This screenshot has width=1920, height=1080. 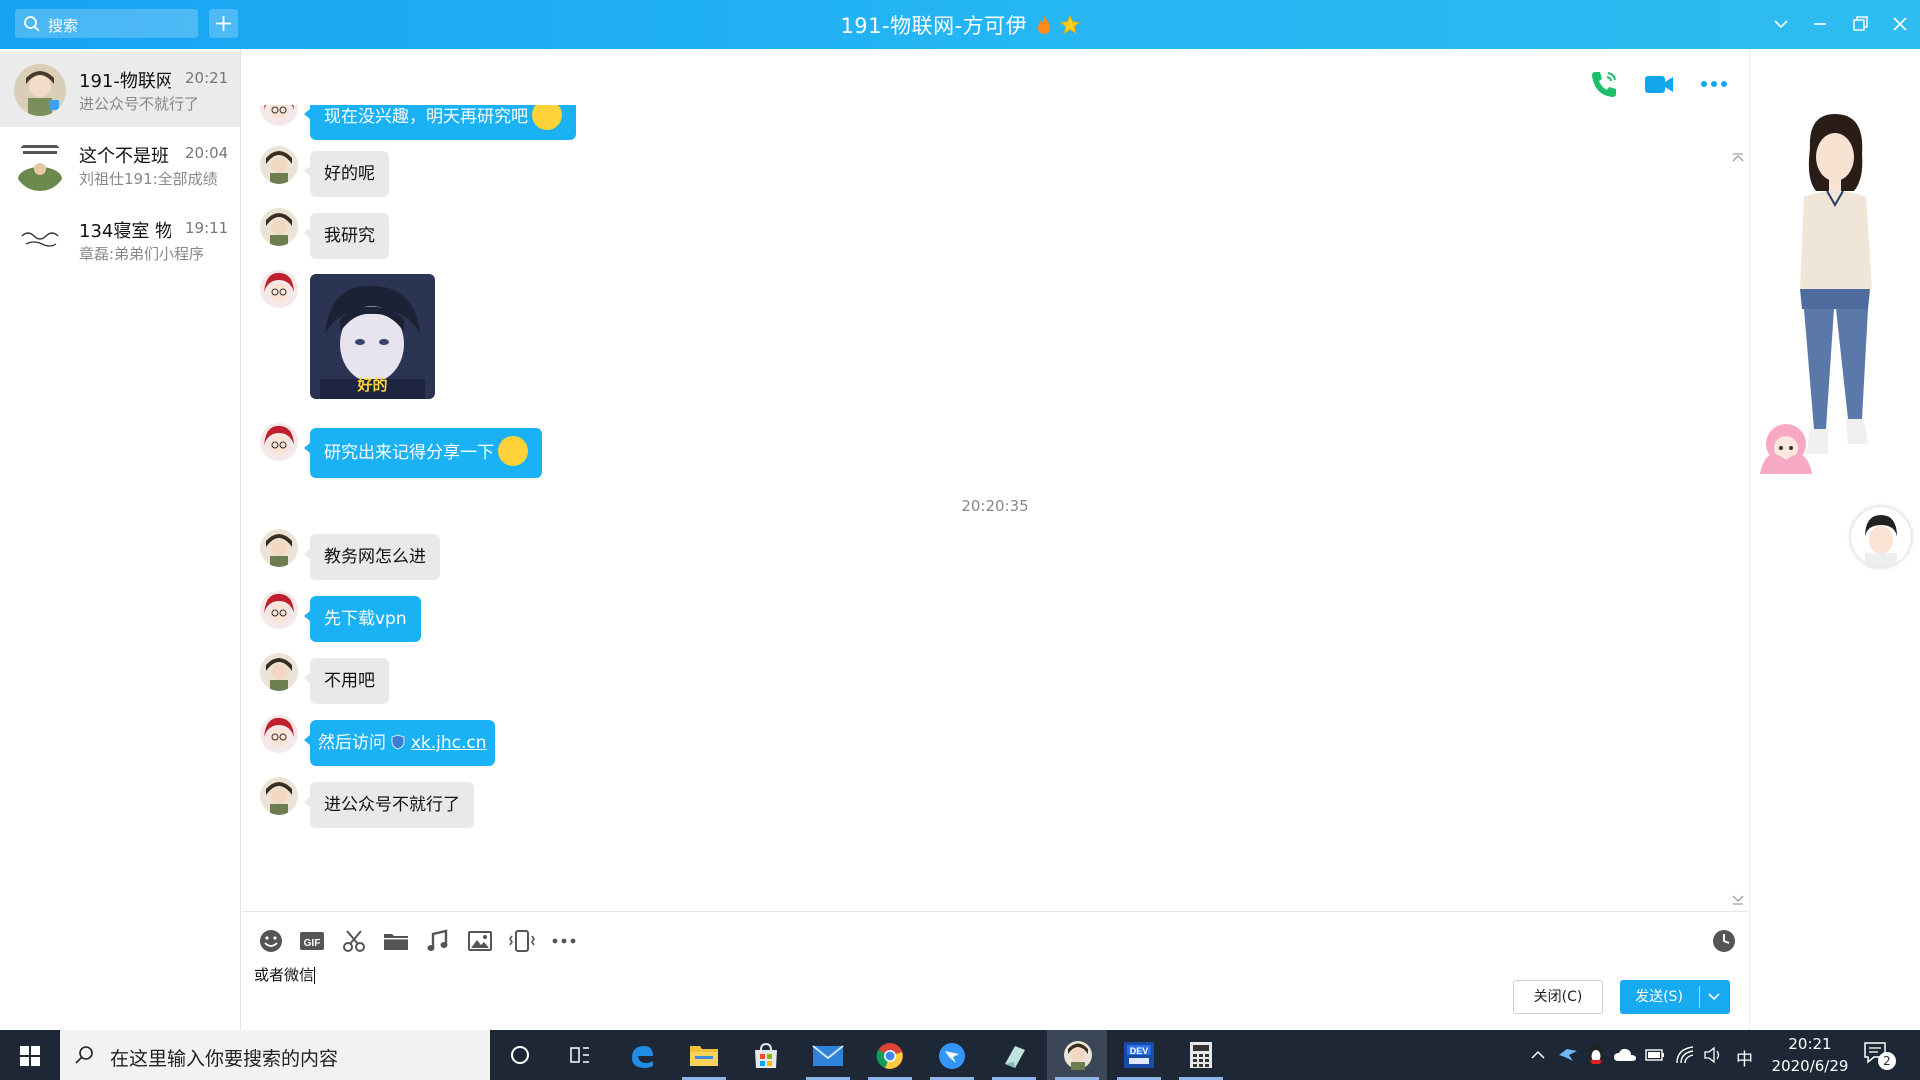 I want to click on windows-icon, so click(x=30, y=1056).